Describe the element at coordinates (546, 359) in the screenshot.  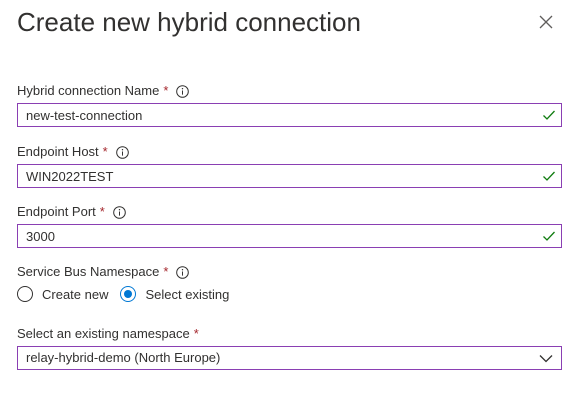
I see `chevron-down-icon` at that location.